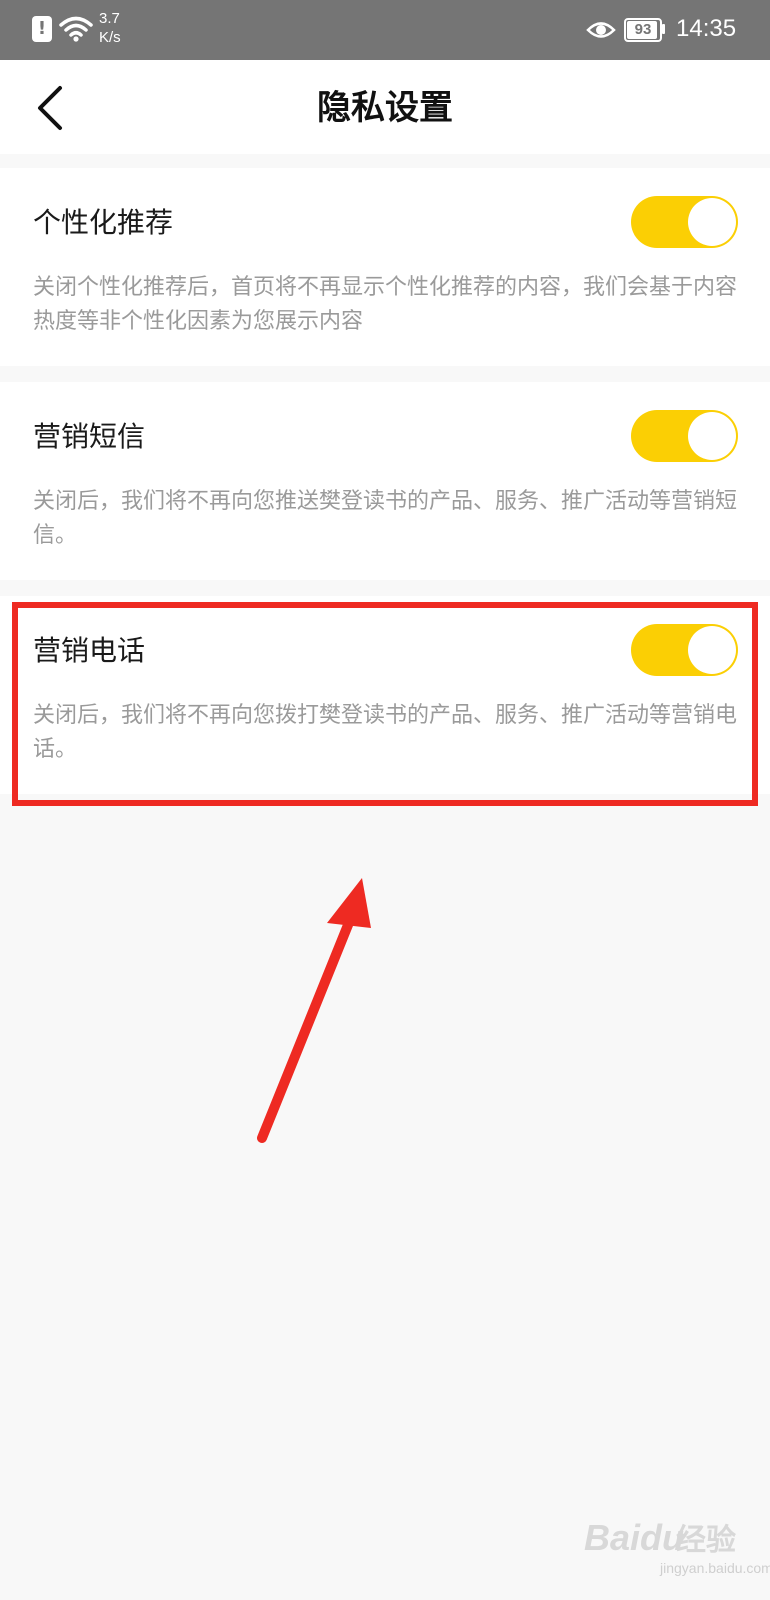 The height and width of the screenshot is (1600, 770). I want to click on battery-level: 93, so click(643, 29).